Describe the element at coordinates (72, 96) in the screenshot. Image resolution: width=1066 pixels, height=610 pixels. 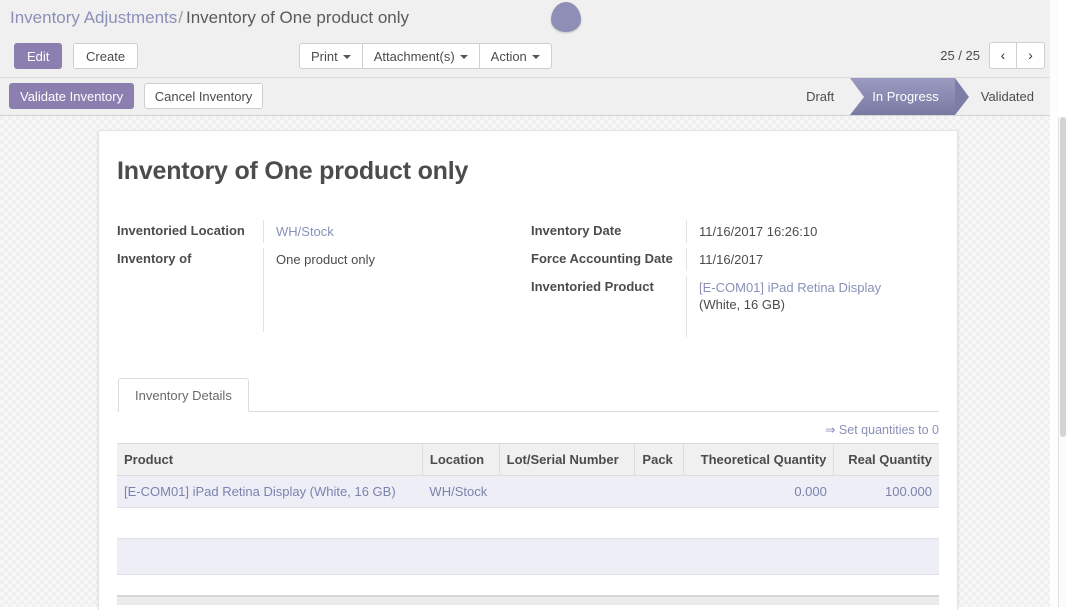
I see `validate-inventory-button: Validate Inventory` at that location.